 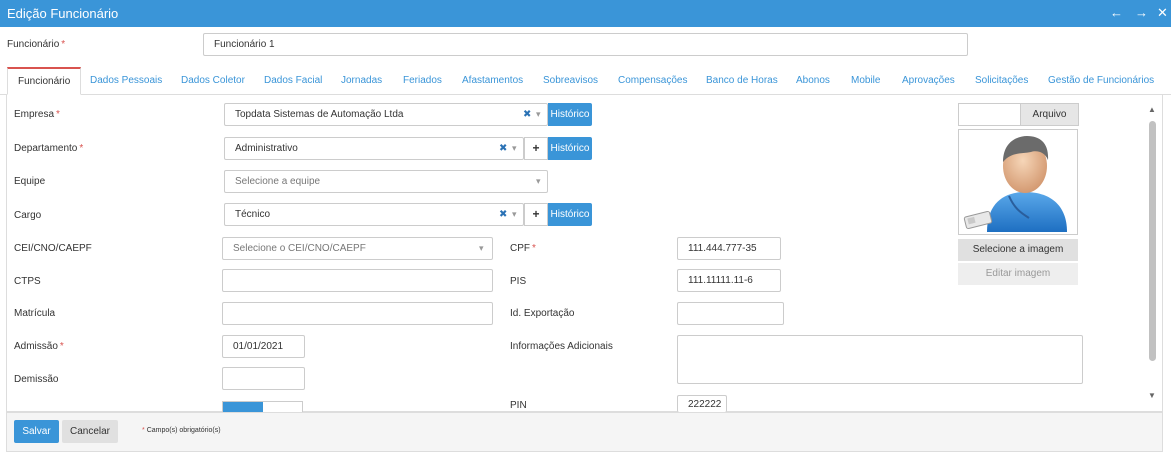 I want to click on arrow-left-icon: ←, so click(x=1116, y=12).